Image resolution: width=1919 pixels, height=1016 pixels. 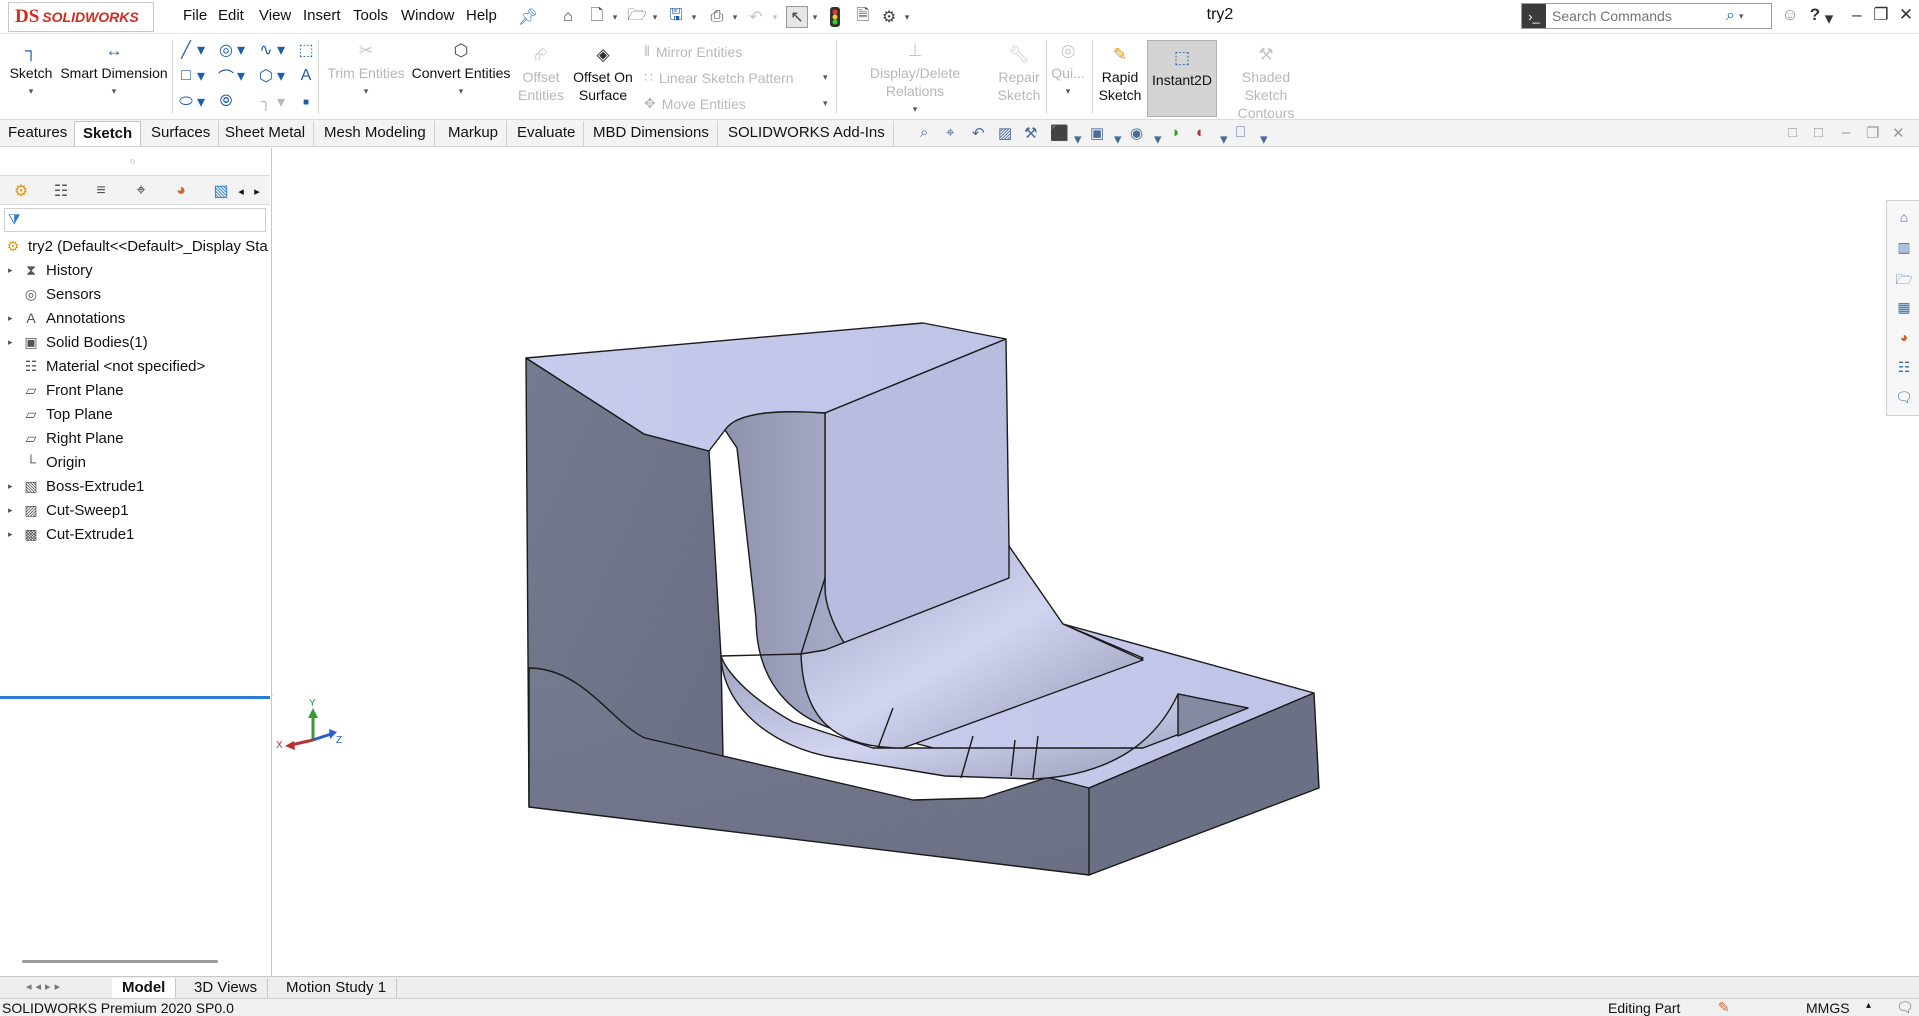 I want to click on status-units: MMGS, so click(x=1828, y=1008).